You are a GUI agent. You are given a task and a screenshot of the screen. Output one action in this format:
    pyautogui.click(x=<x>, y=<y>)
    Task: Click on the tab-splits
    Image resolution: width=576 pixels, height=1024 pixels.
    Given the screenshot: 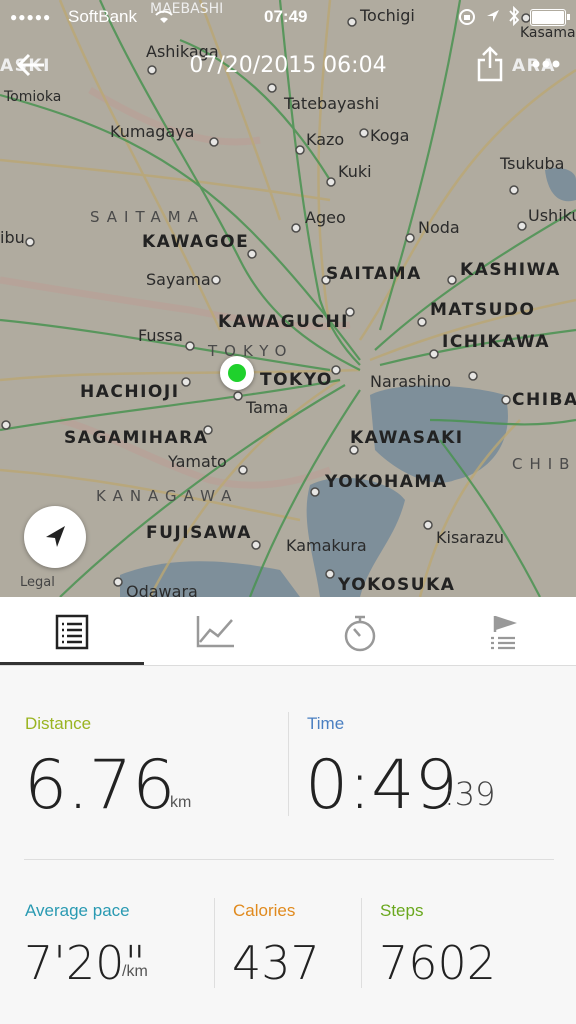 What is the action you would take?
    pyautogui.click(x=504, y=631)
    